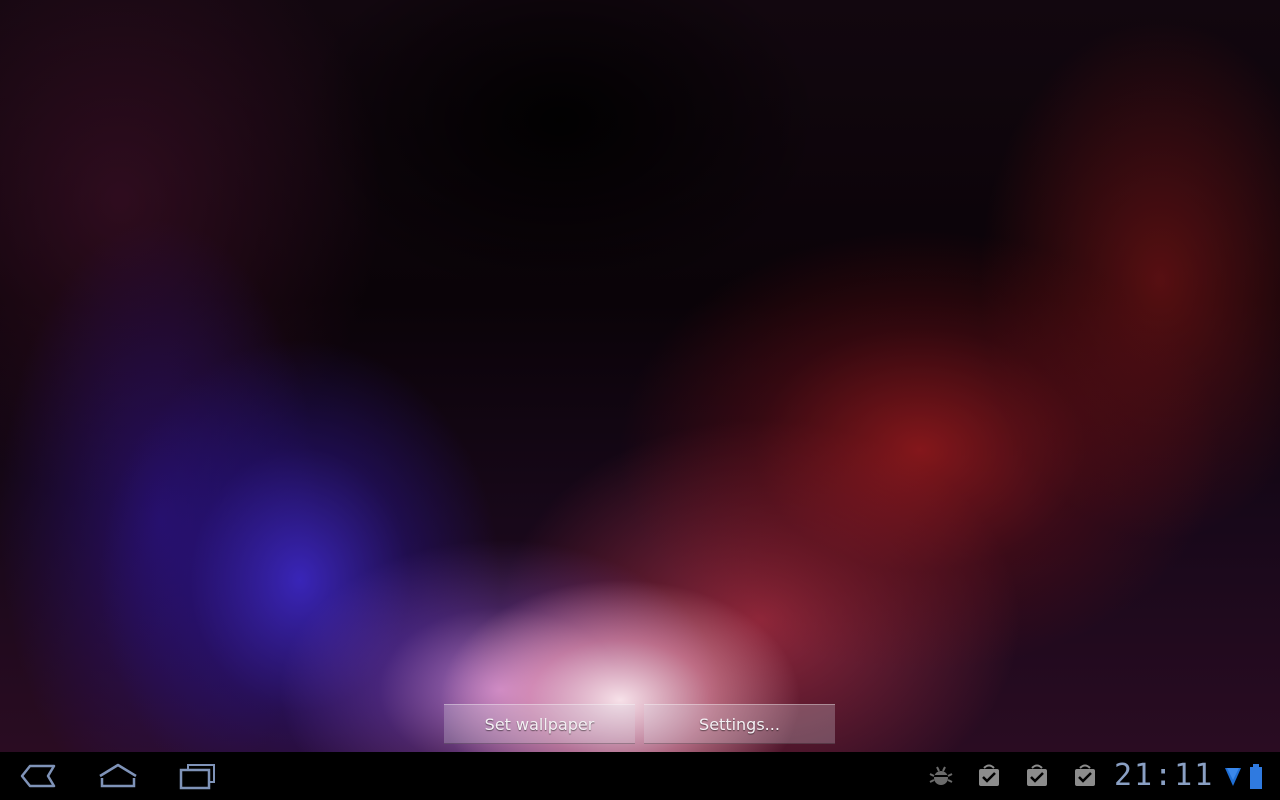  What do you see at coordinates (1256, 779) in the screenshot?
I see `battery-icon` at bounding box center [1256, 779].